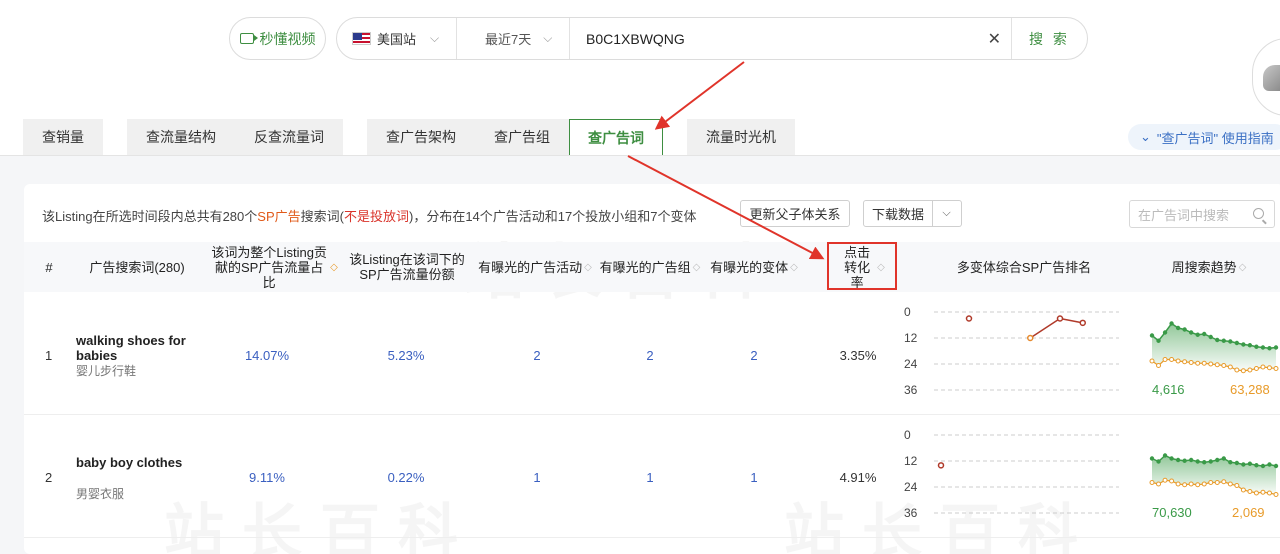 The height and width of the screenshot is (554, 1280). Describe the element at coordinates (137, 462) in the screenshot. I see `row-keyword: baby boy clothes` at that location.